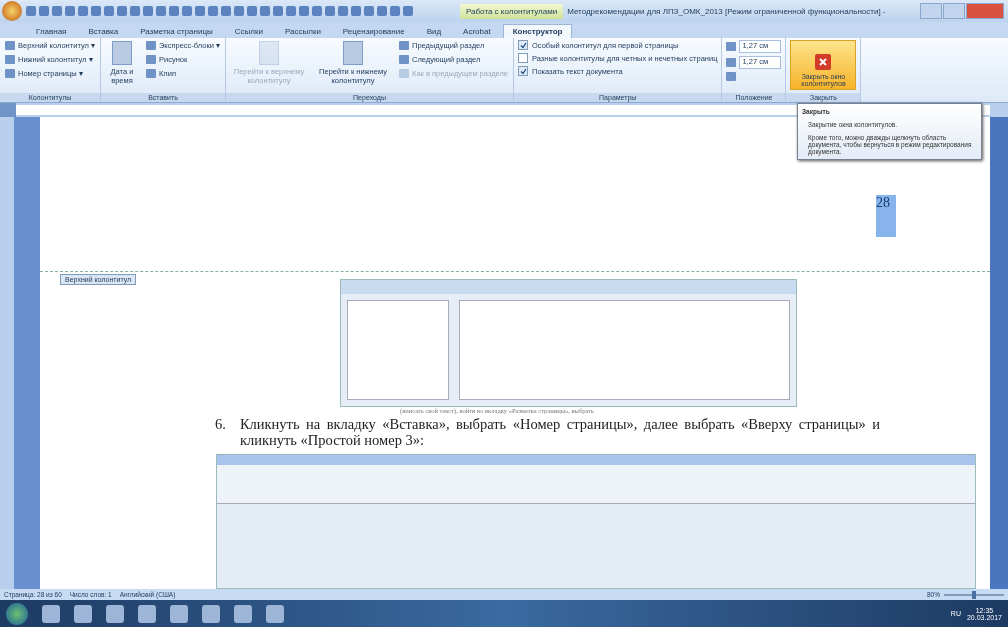 The image size is (1008, 627). What do you see at coordinates (823, 62) in the screenshot?
I see `close-icon` at bounding box center [823, 62].